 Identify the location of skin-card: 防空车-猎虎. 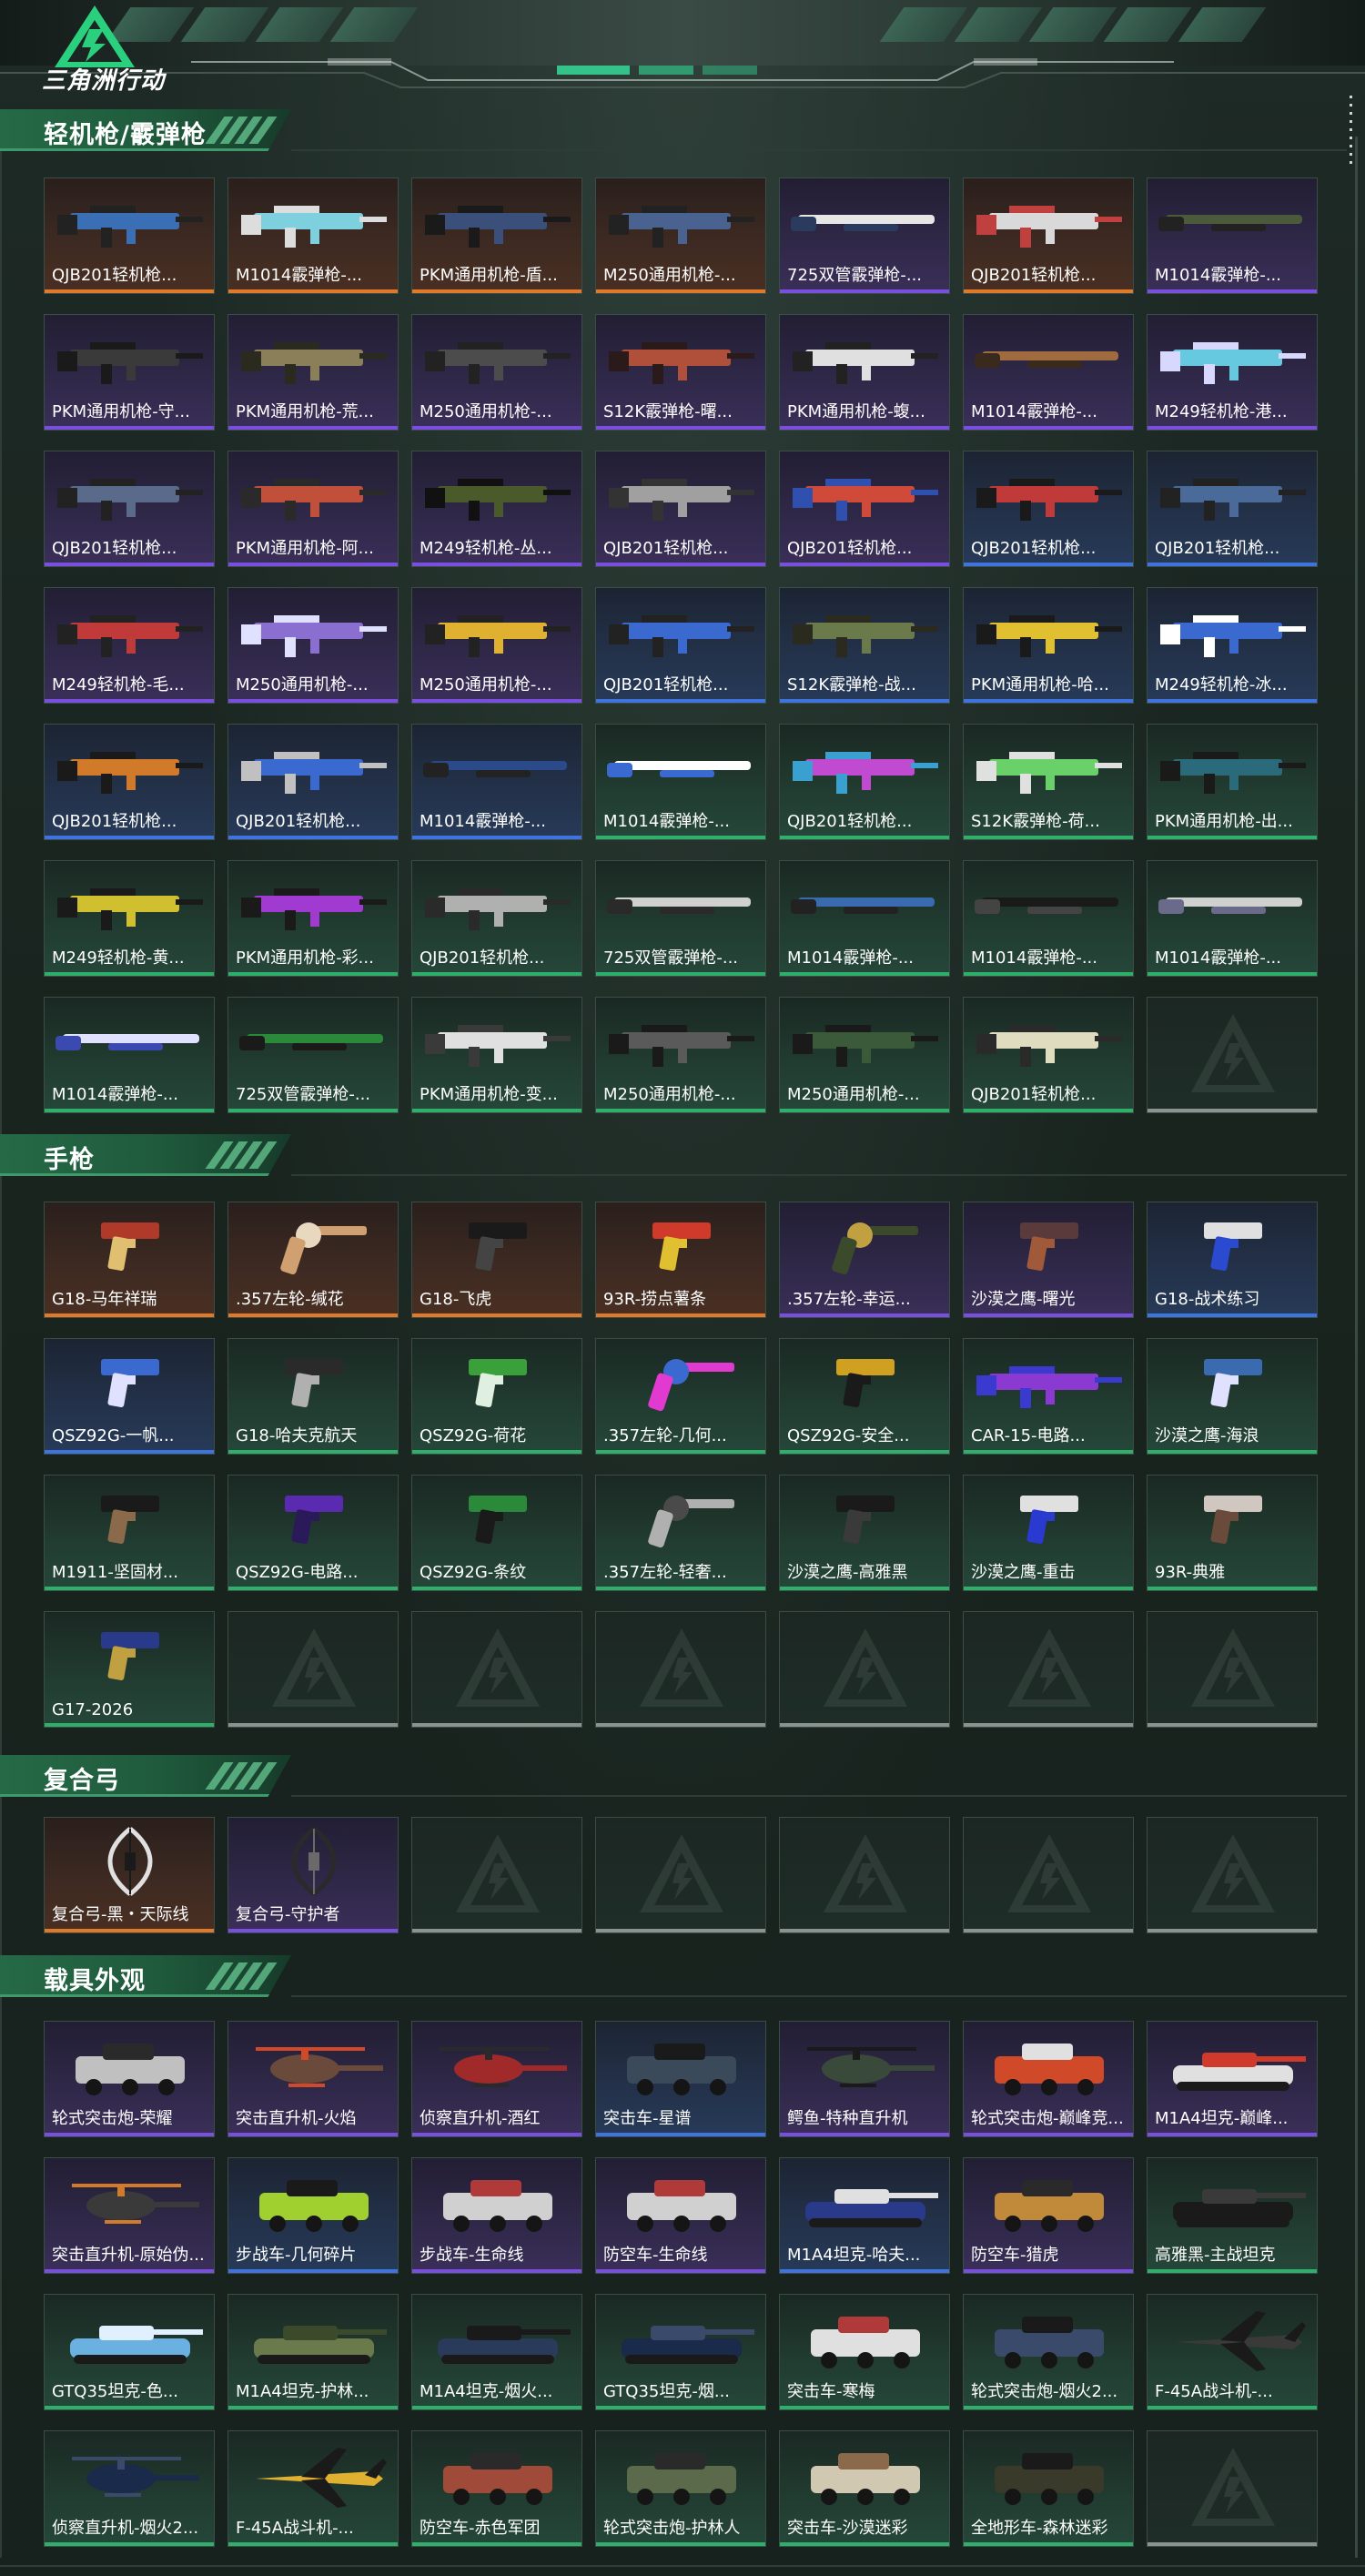
(1048, 2215).